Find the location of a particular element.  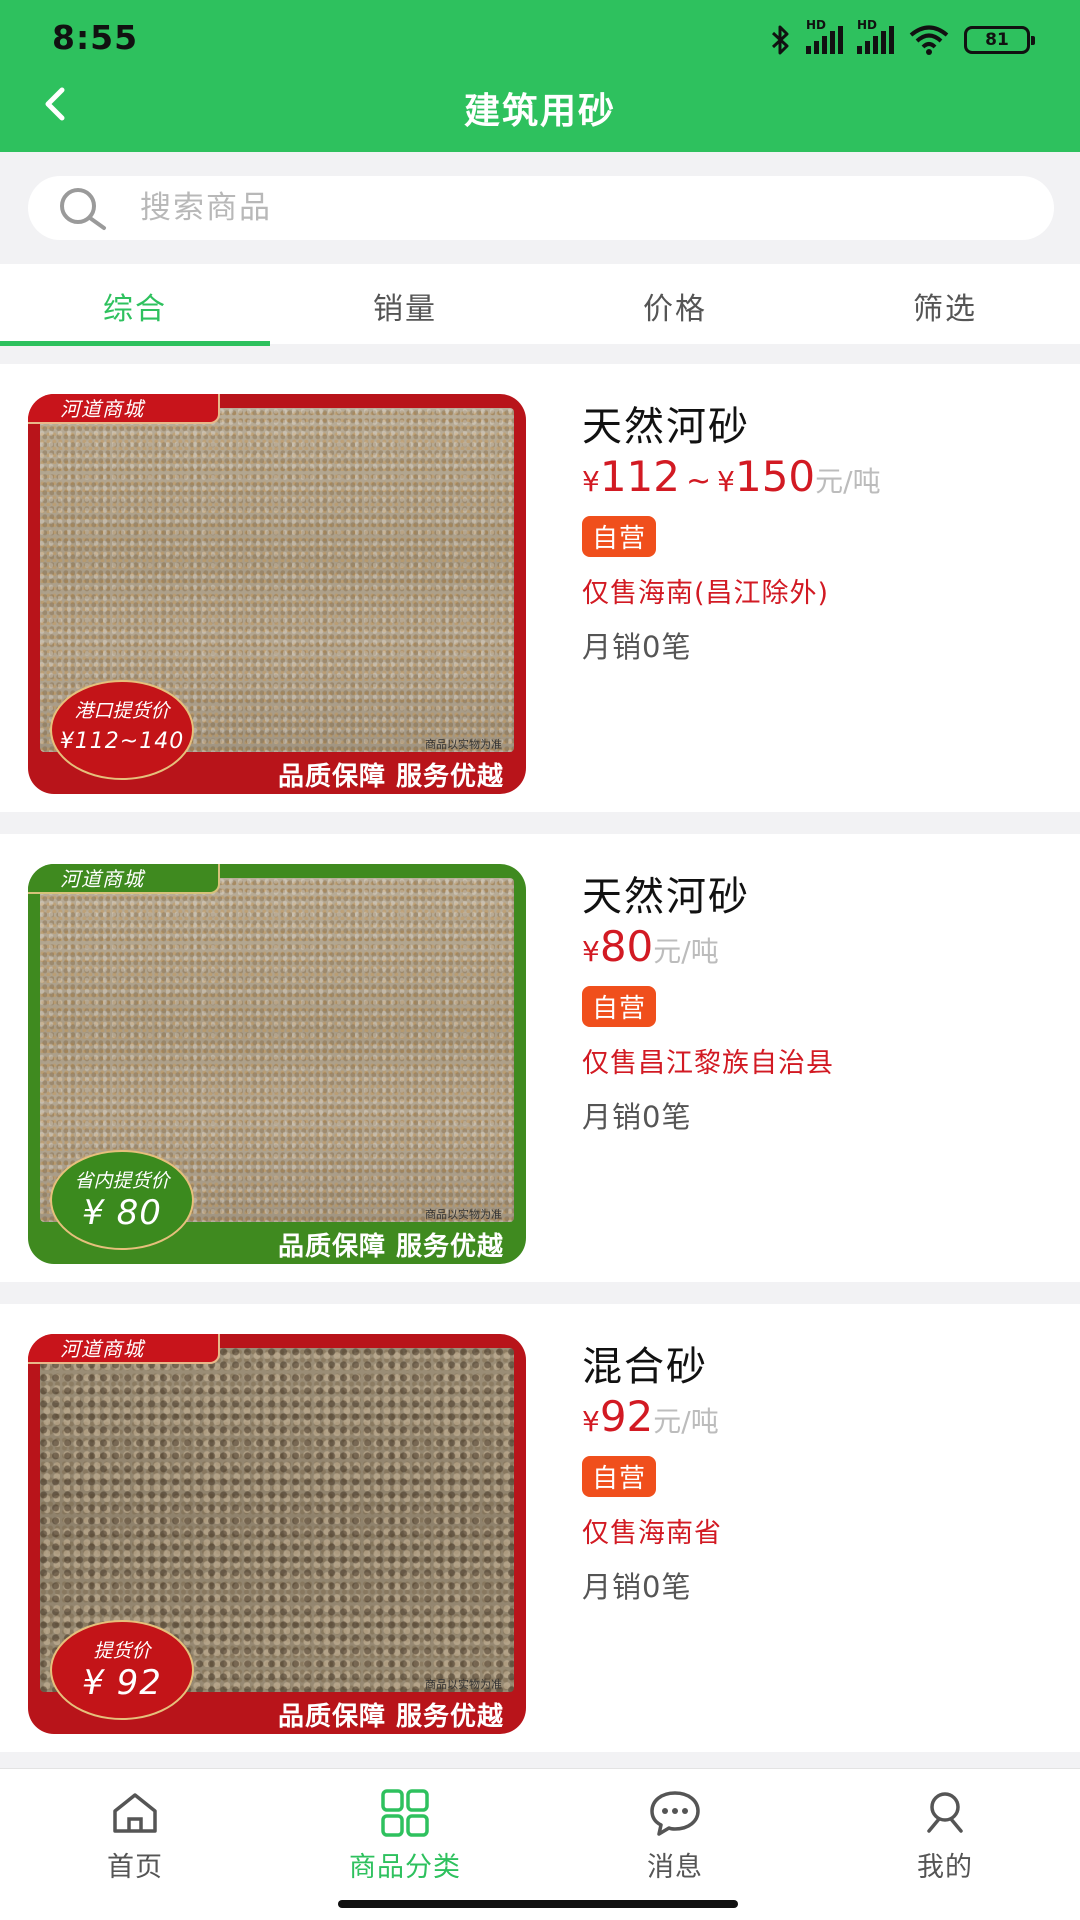

product-info: 天然河砂 ¥112 ~ ¥150元/吨 自营 仅售海南(昌江除外) 月销0笔 is located at coordinates (817, 530).